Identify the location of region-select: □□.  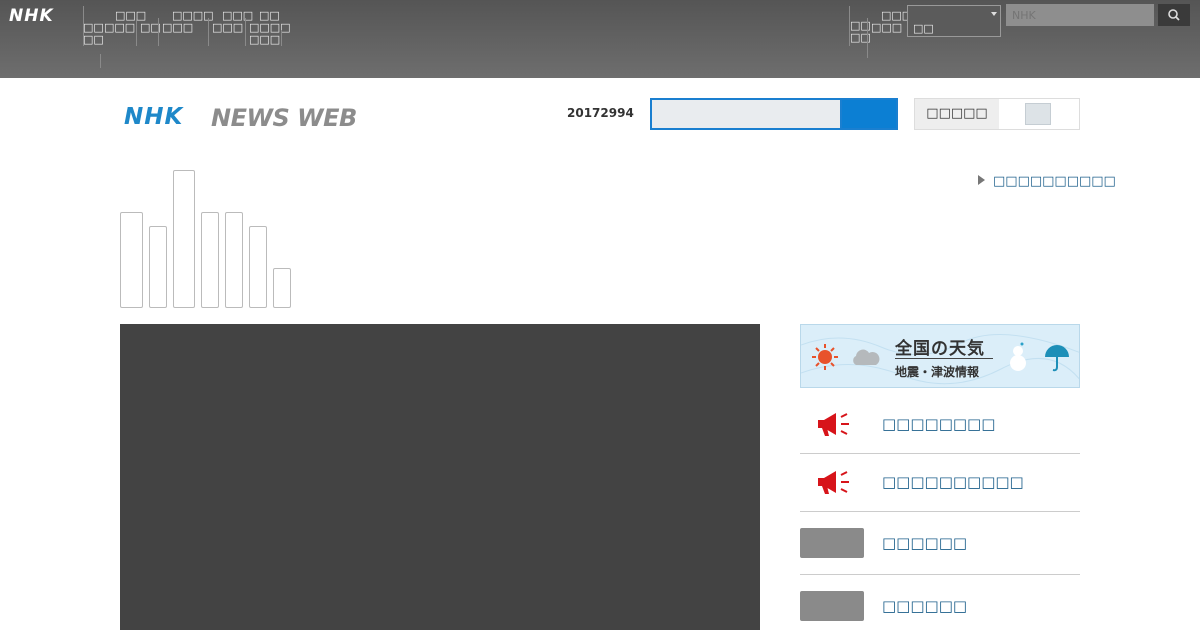
(954, 21).